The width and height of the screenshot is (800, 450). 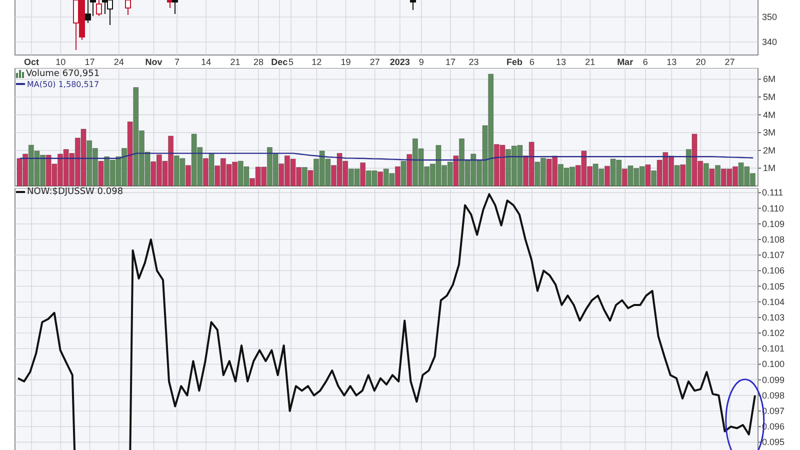 What do you see at coordinates (773, 349) in the screenshot?
I see `axis-label: 0.101` at bounding box center [773, 349].